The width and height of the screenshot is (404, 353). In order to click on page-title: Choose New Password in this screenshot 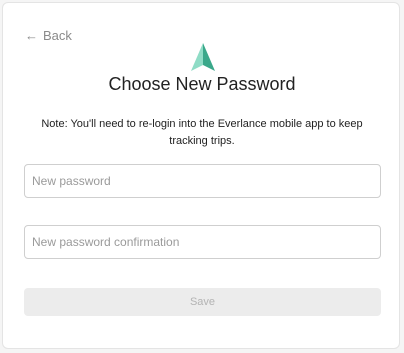, I will do `click(202, 84)`.